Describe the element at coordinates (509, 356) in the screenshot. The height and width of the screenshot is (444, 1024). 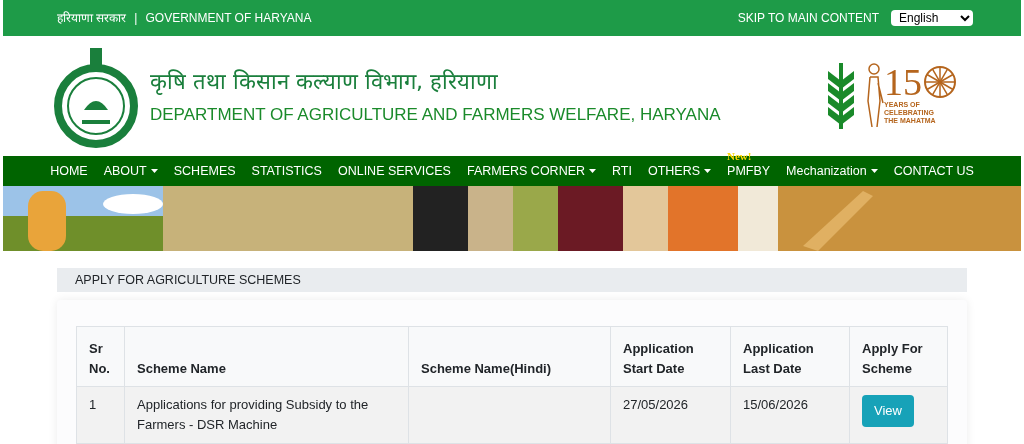
I see `column-header: Scheme Name(Hindi)` at that location.